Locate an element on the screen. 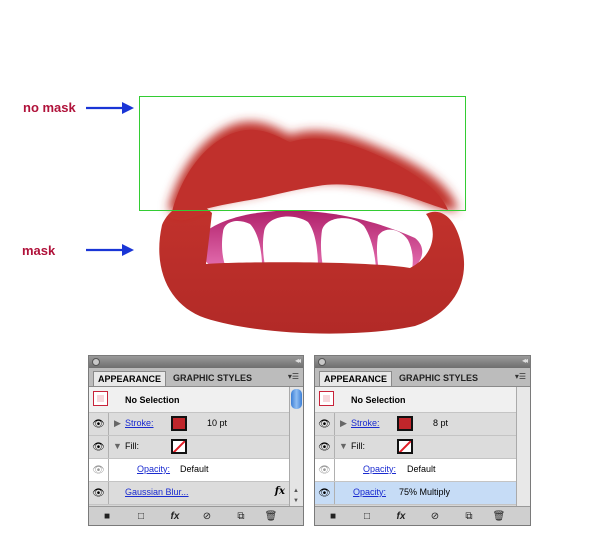 The width and height of the screenshot is (600, 539). opacity-value: 75% Multiply is located at coordinates (425, 492).